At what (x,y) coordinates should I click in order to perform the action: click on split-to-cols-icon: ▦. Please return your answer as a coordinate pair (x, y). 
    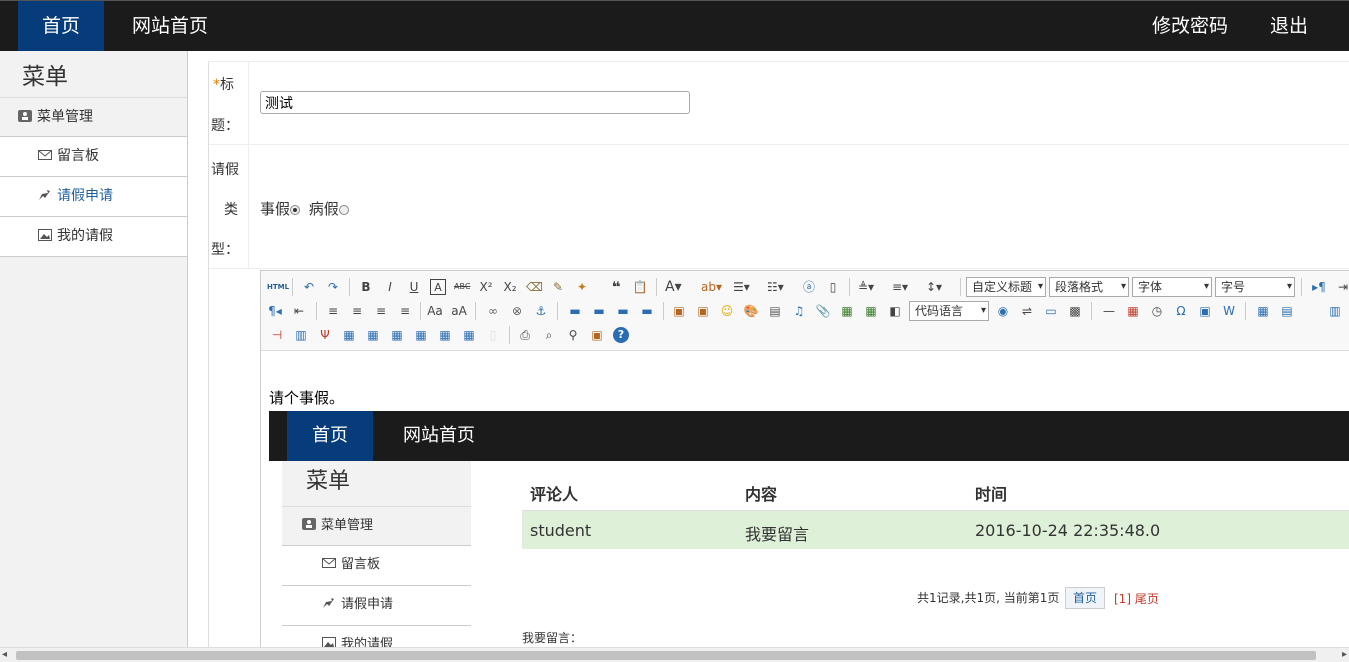
    Looking at the image, I should click on (445, 335).